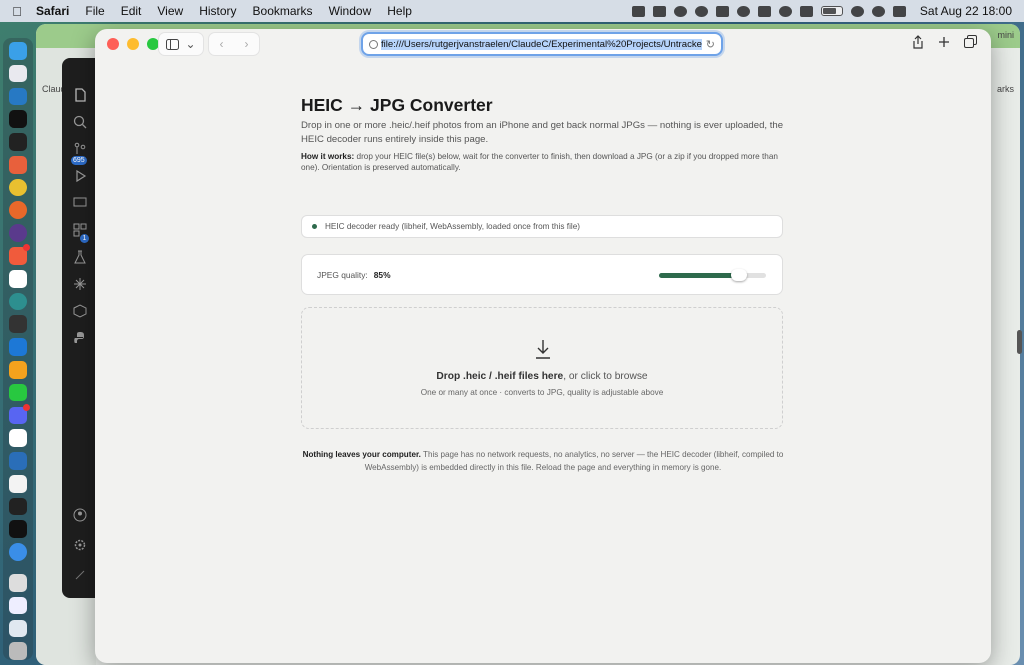 Image resolution: width=1024 pixels, height=665 pixels. I want to click on search-icon, so click(80, 122).